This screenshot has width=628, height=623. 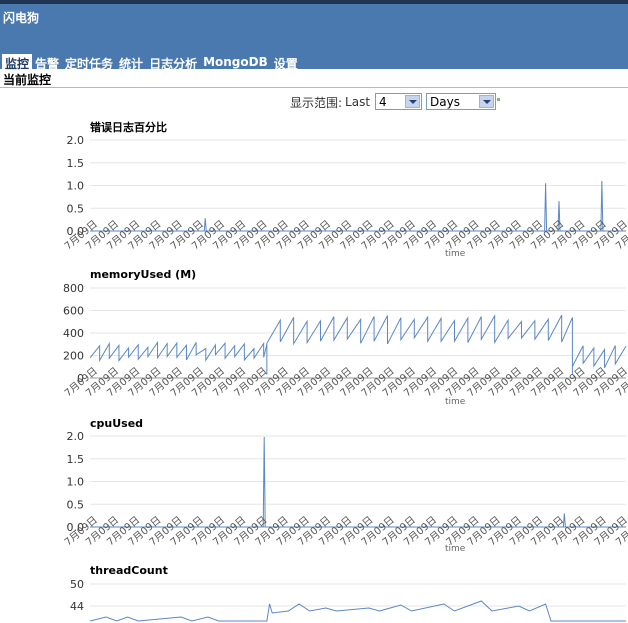 I want to click on y-tick-label: 600, so click(x=73, y=311).